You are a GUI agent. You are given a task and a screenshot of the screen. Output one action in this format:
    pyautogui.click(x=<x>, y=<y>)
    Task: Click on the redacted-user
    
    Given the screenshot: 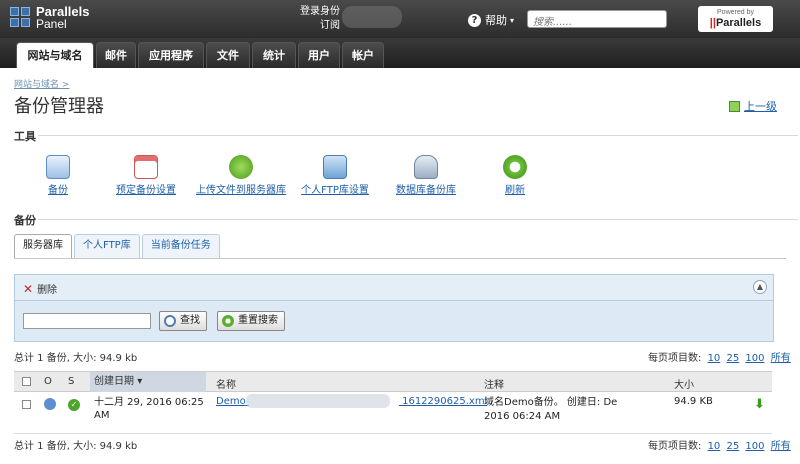 What is the action you would take?
    pyautogui.click(x=372, y=17)
    